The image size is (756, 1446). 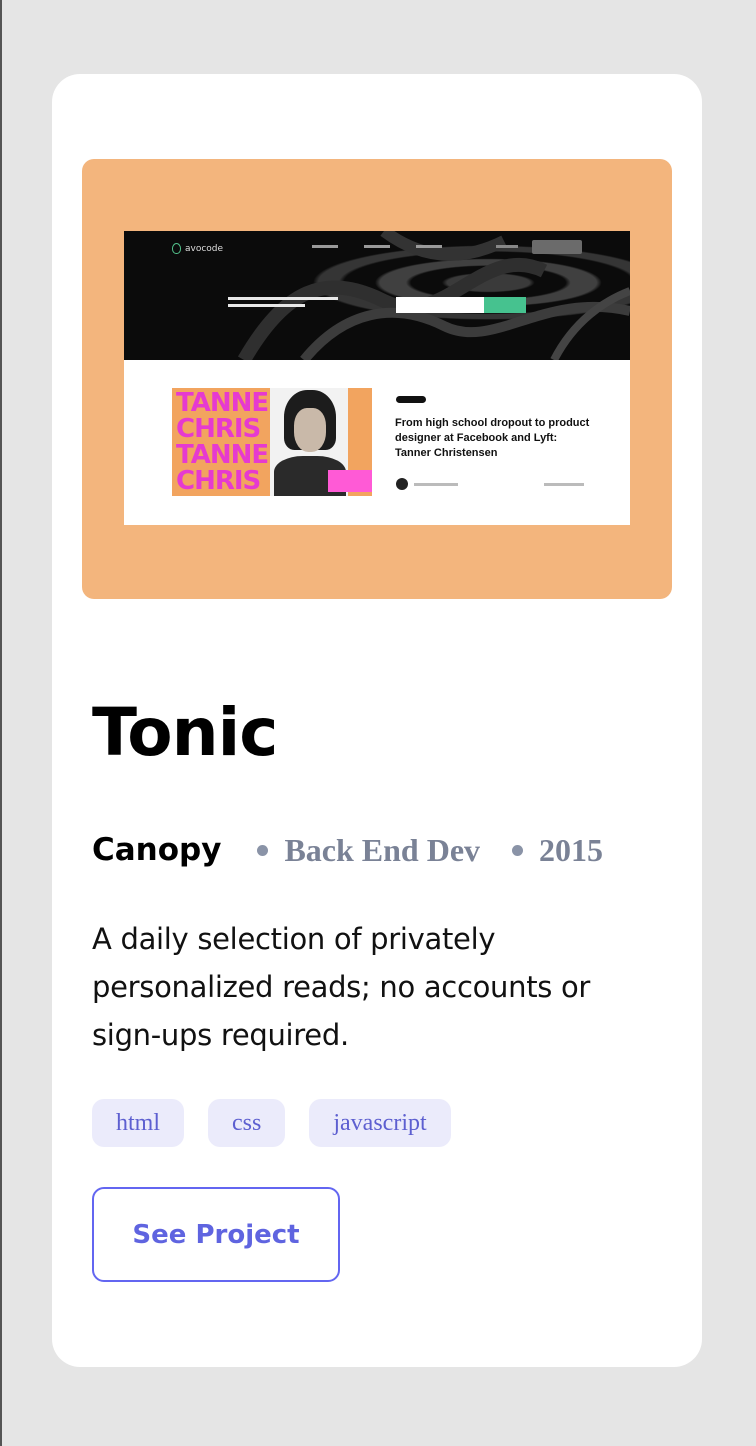 What do you see at coordinates (377, 295) in the screenshot?
I see `screenshot-hero-banner: avocode` at bounding box center [377, 295].